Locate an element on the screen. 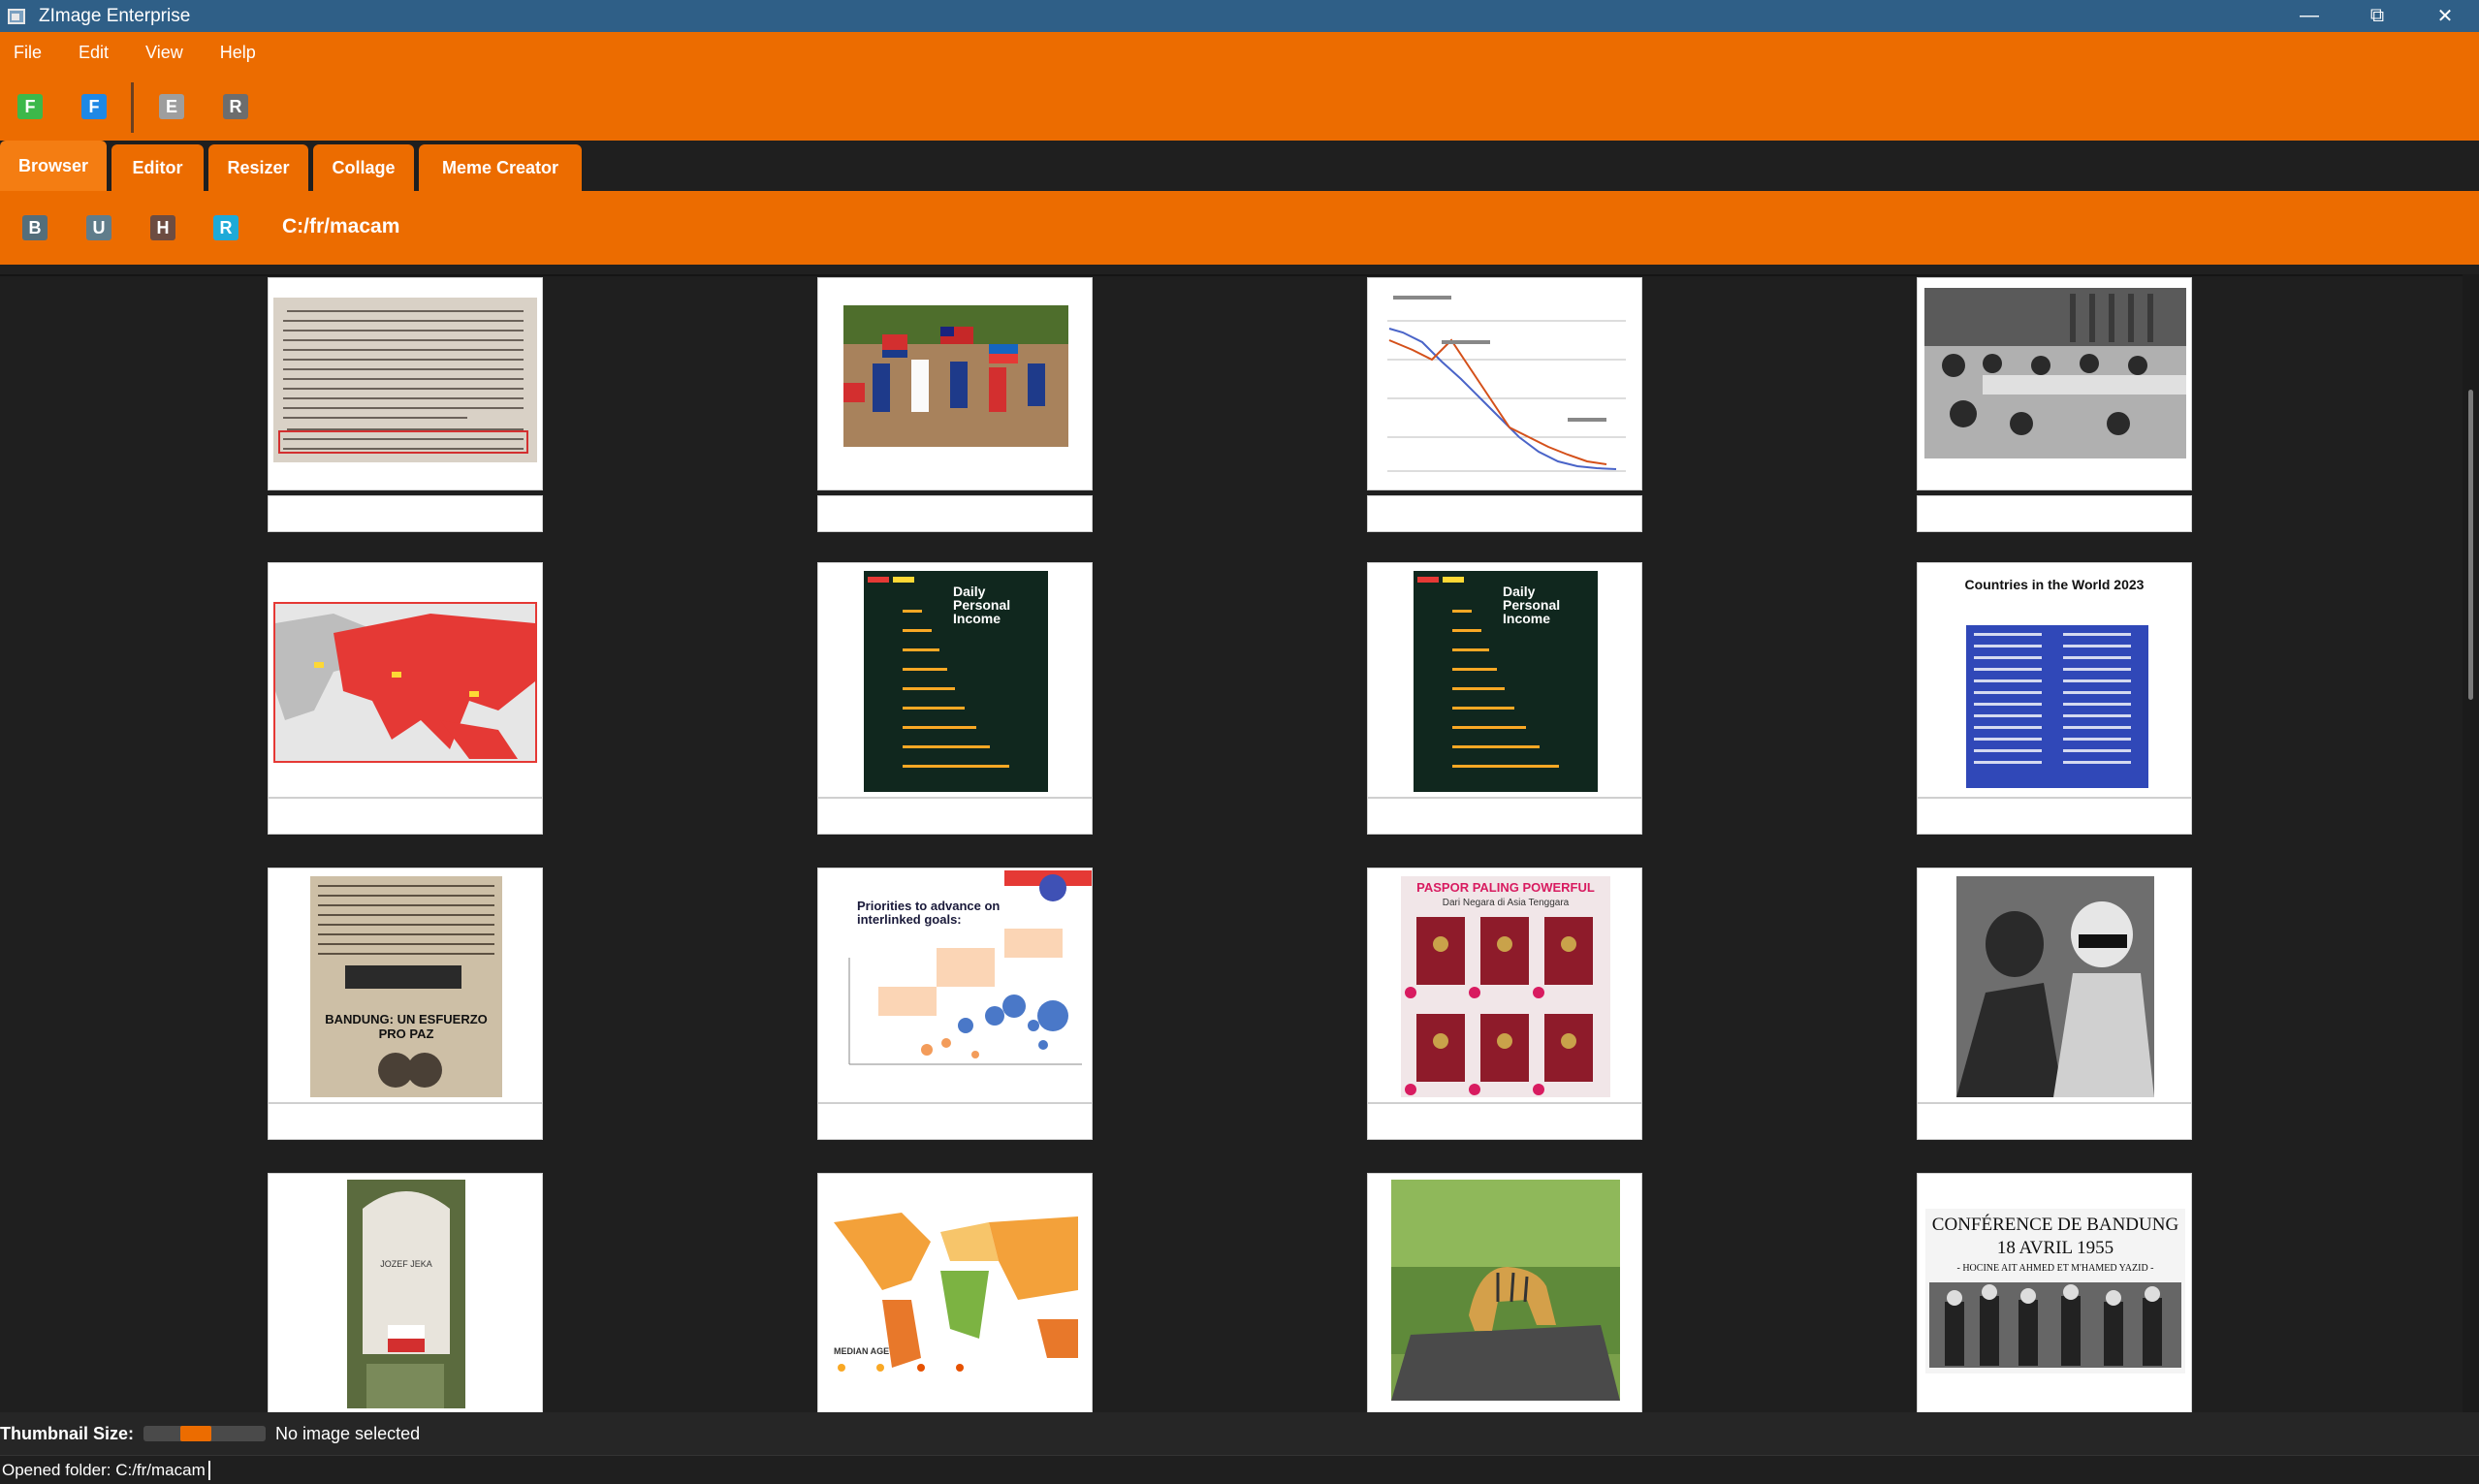  gravestone-illustration is located at coordinates (406, 1294).